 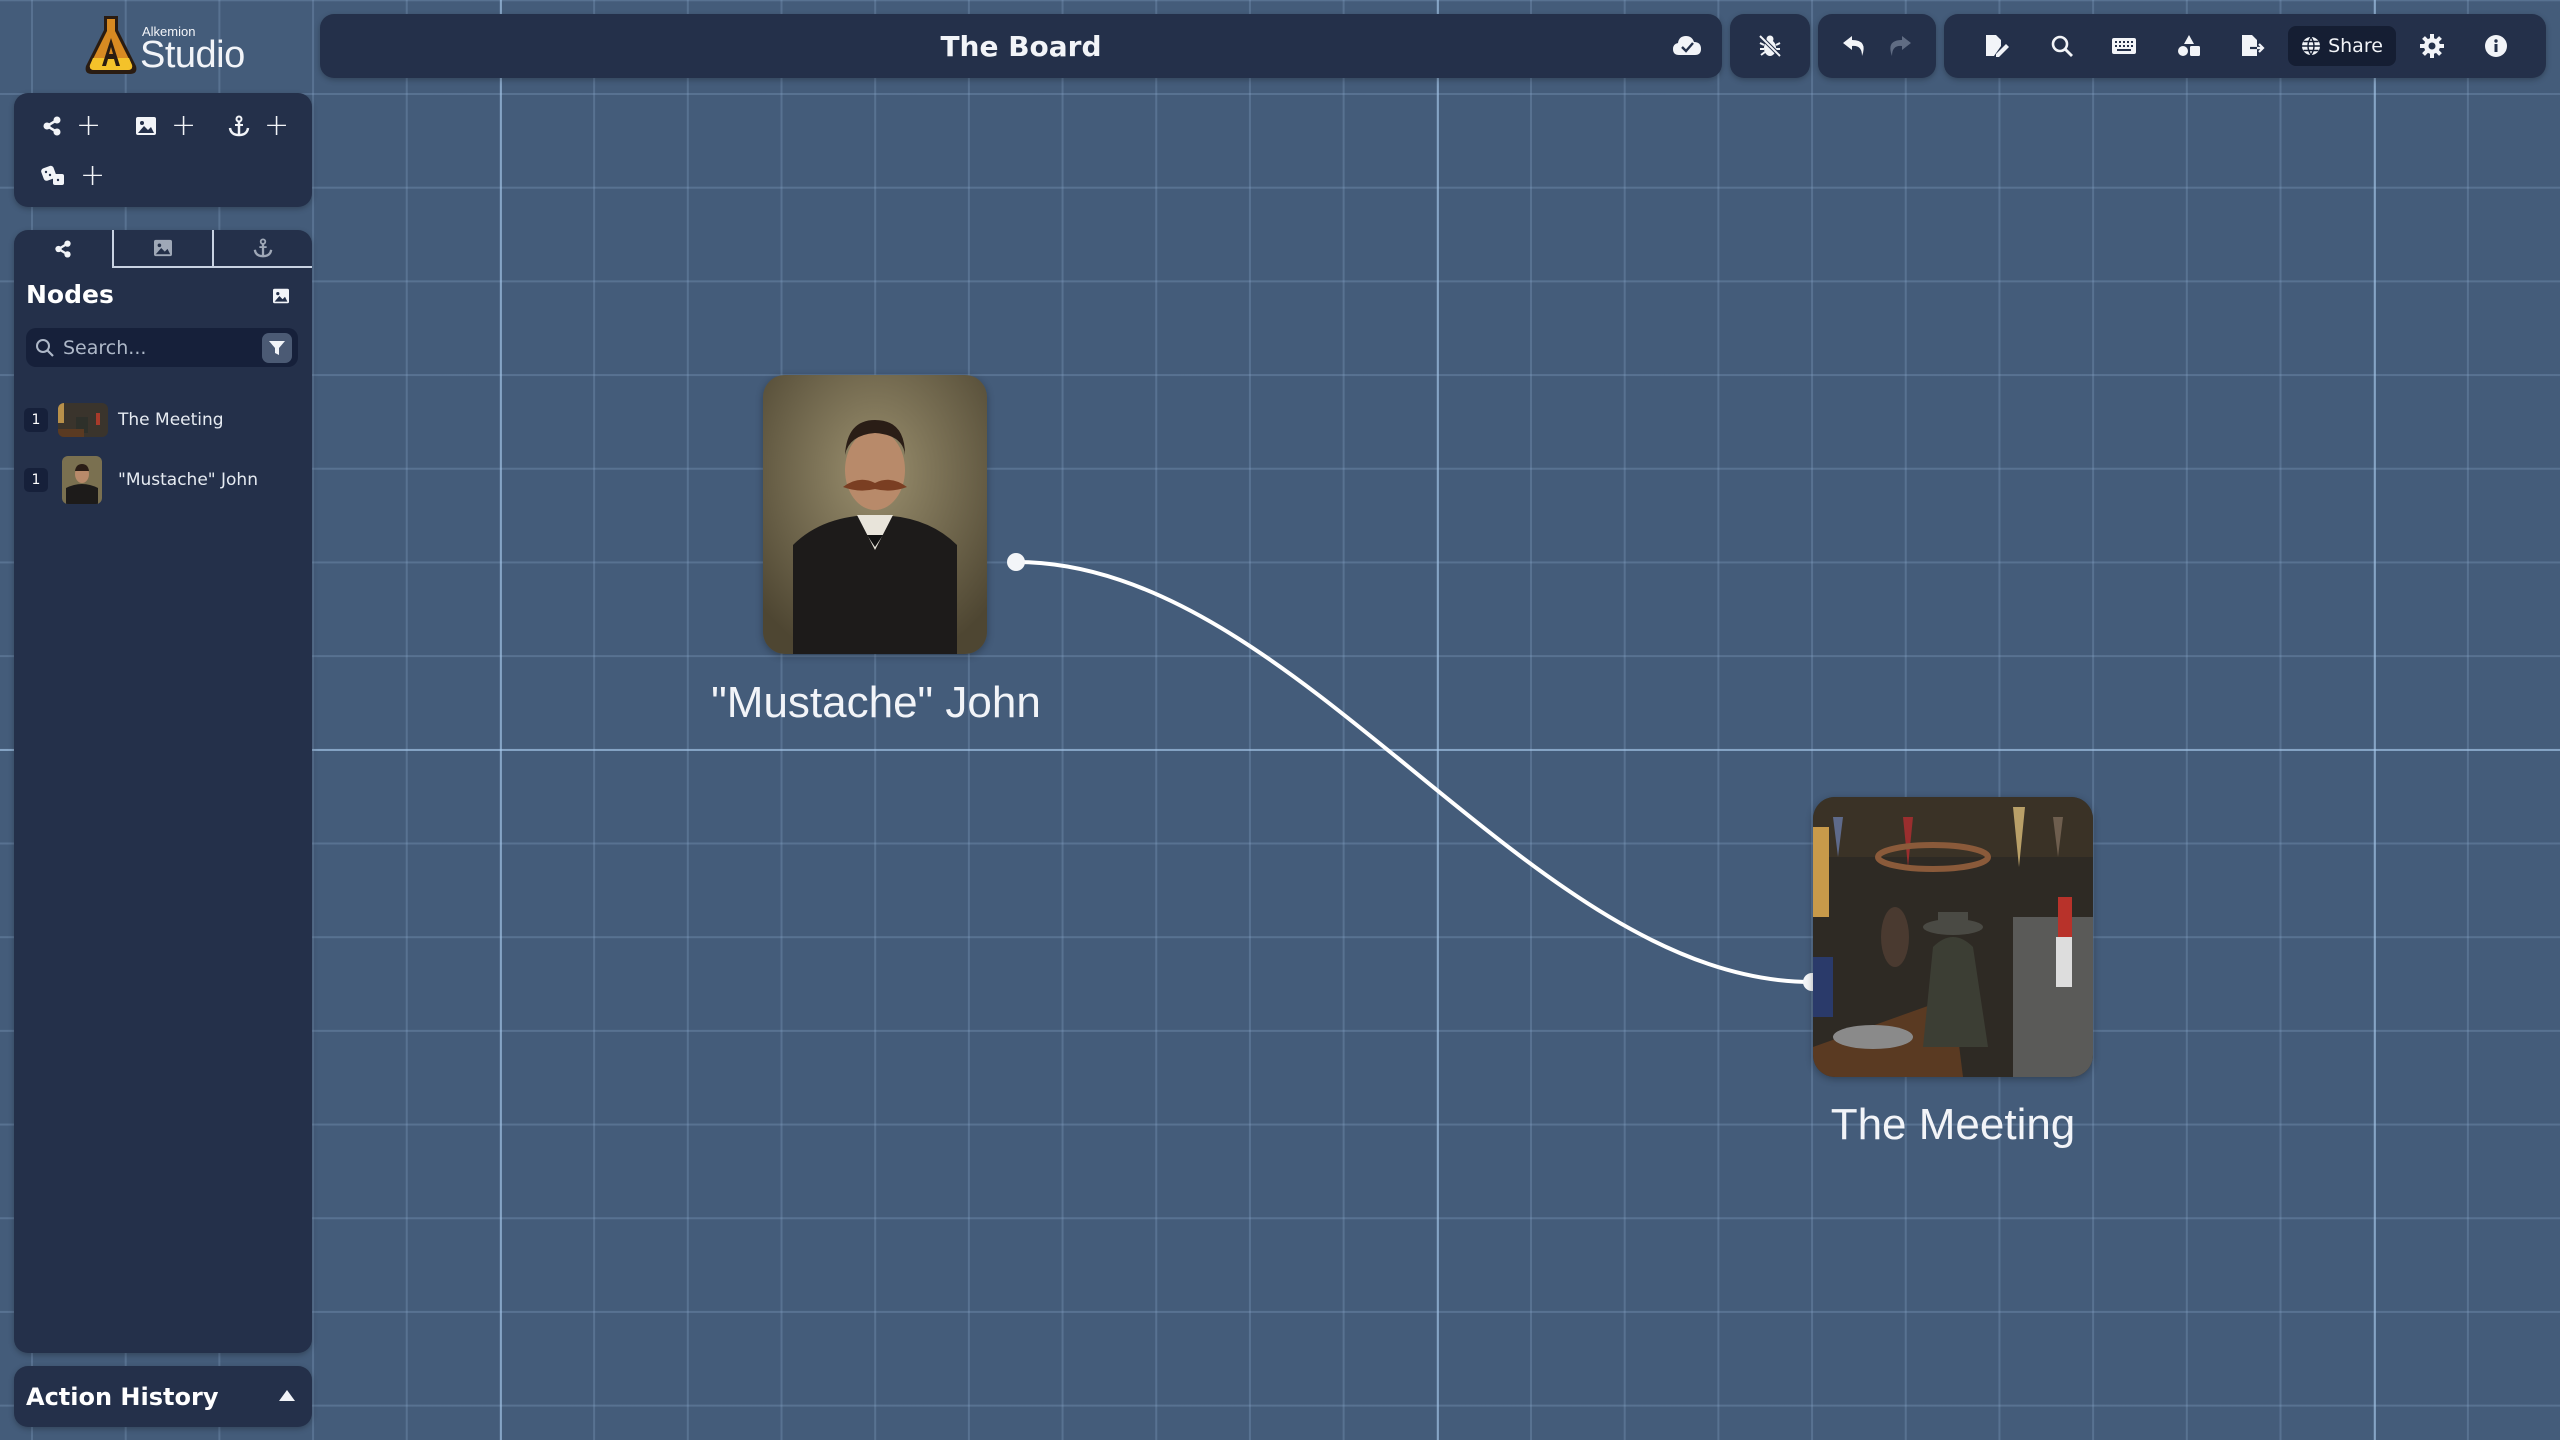 I want to click on action-history-panel: Action History, so click(x=163, y=1396).